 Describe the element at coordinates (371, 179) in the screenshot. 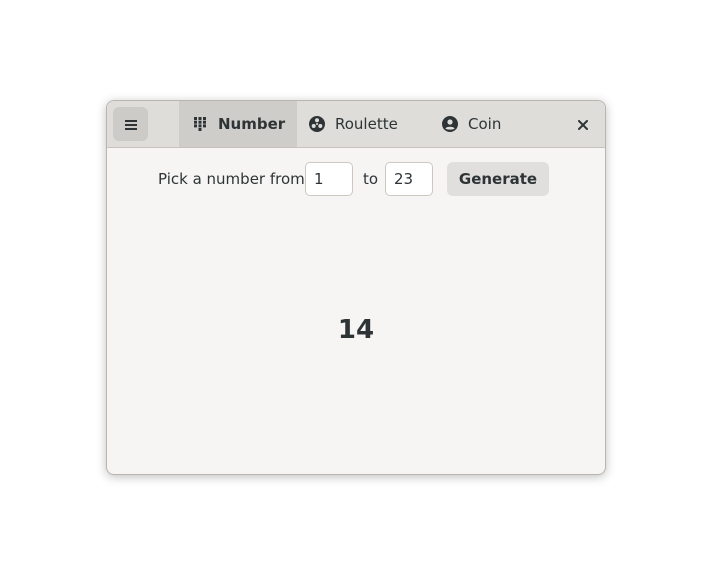

I see `range-to-label: to` at that location.